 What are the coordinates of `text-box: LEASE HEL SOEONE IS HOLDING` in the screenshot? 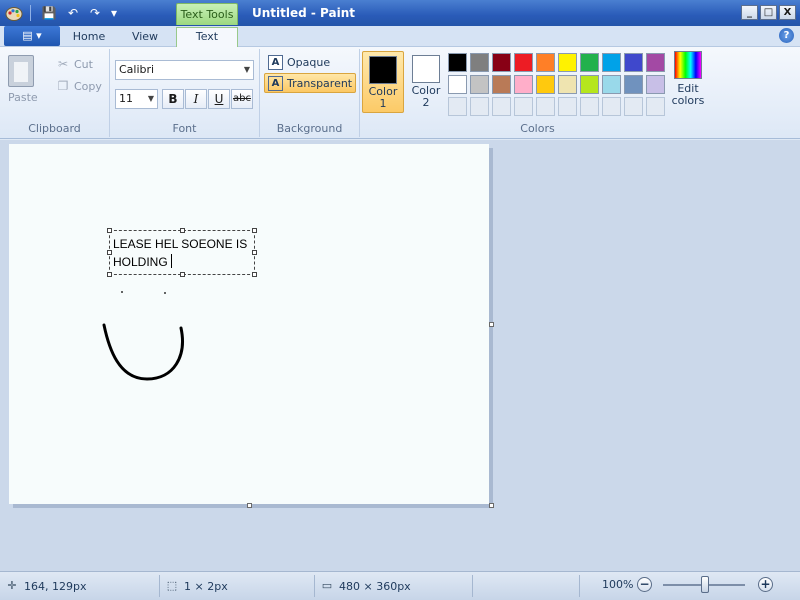 It's located at (182, 252).